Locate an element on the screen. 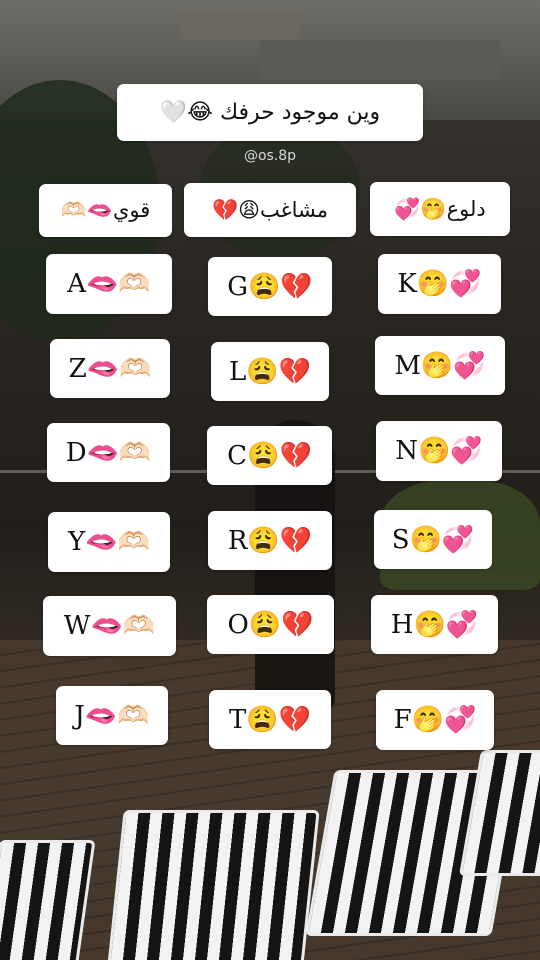  letter-label: F🤭💞 is located at coordinates (435, 720).